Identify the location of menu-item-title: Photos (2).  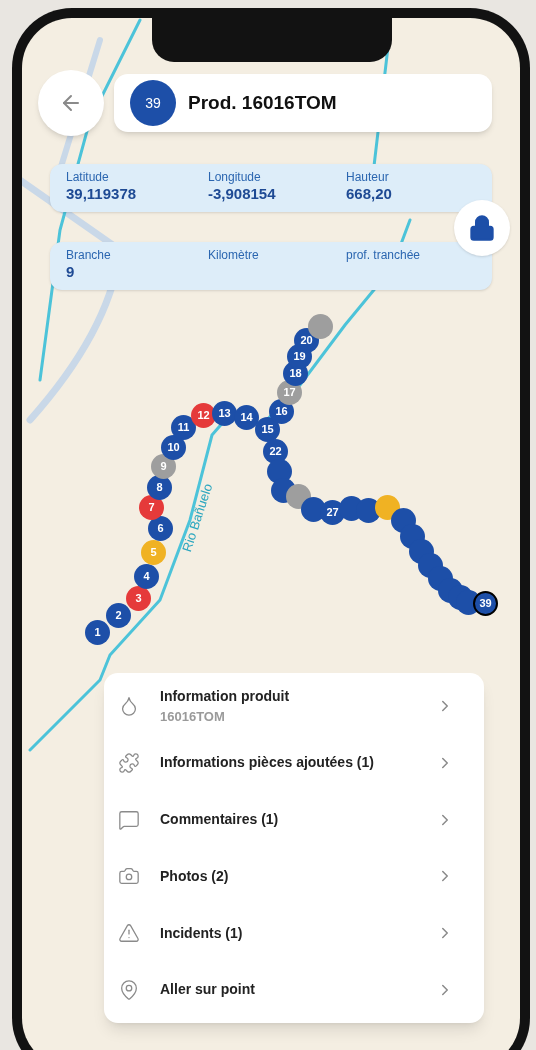
(195, 876).